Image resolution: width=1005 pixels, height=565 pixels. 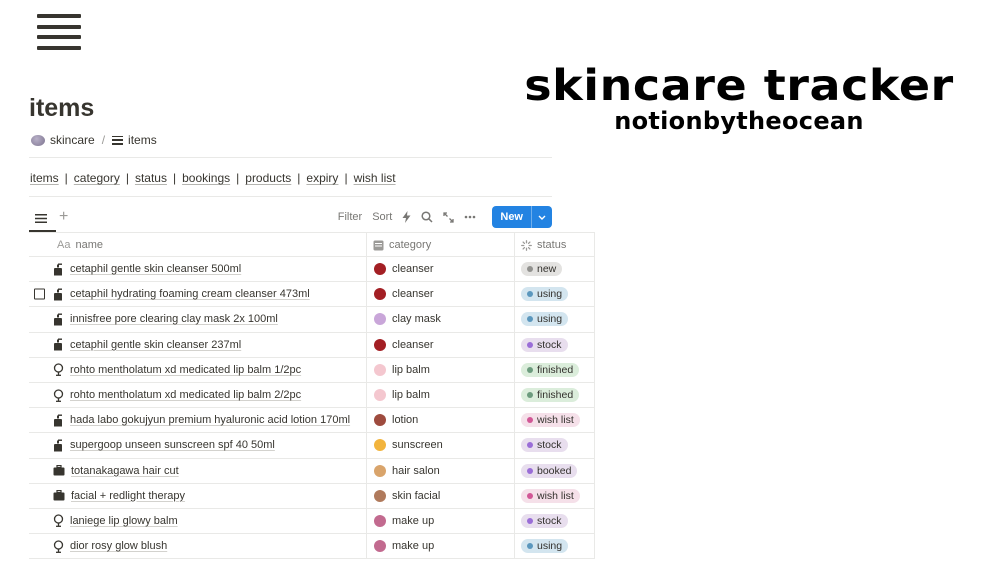 I want to click on add-view-button: +, so click(x=63, y=217).